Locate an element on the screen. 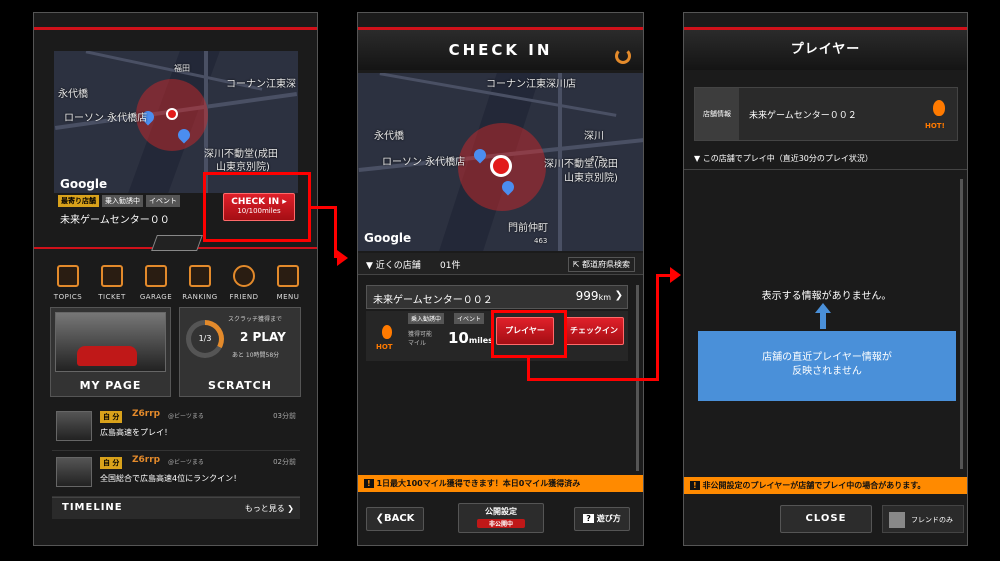  store-name: 未来ゲームセンター００ is located at coordinates (115, 220).